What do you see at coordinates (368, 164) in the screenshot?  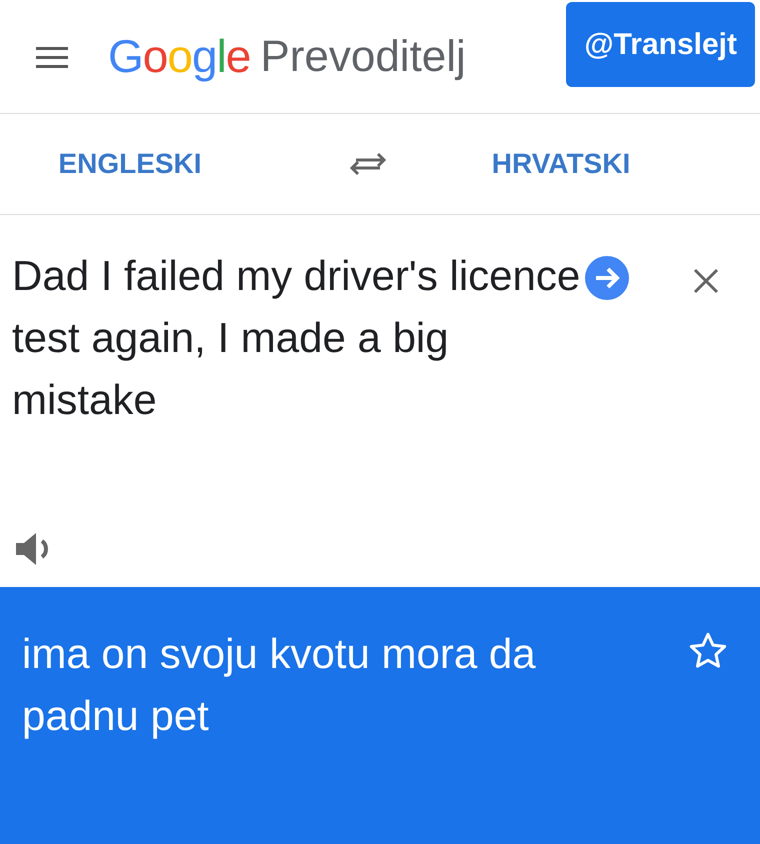 I see `swap-icon` at bounding box center [368, 164].